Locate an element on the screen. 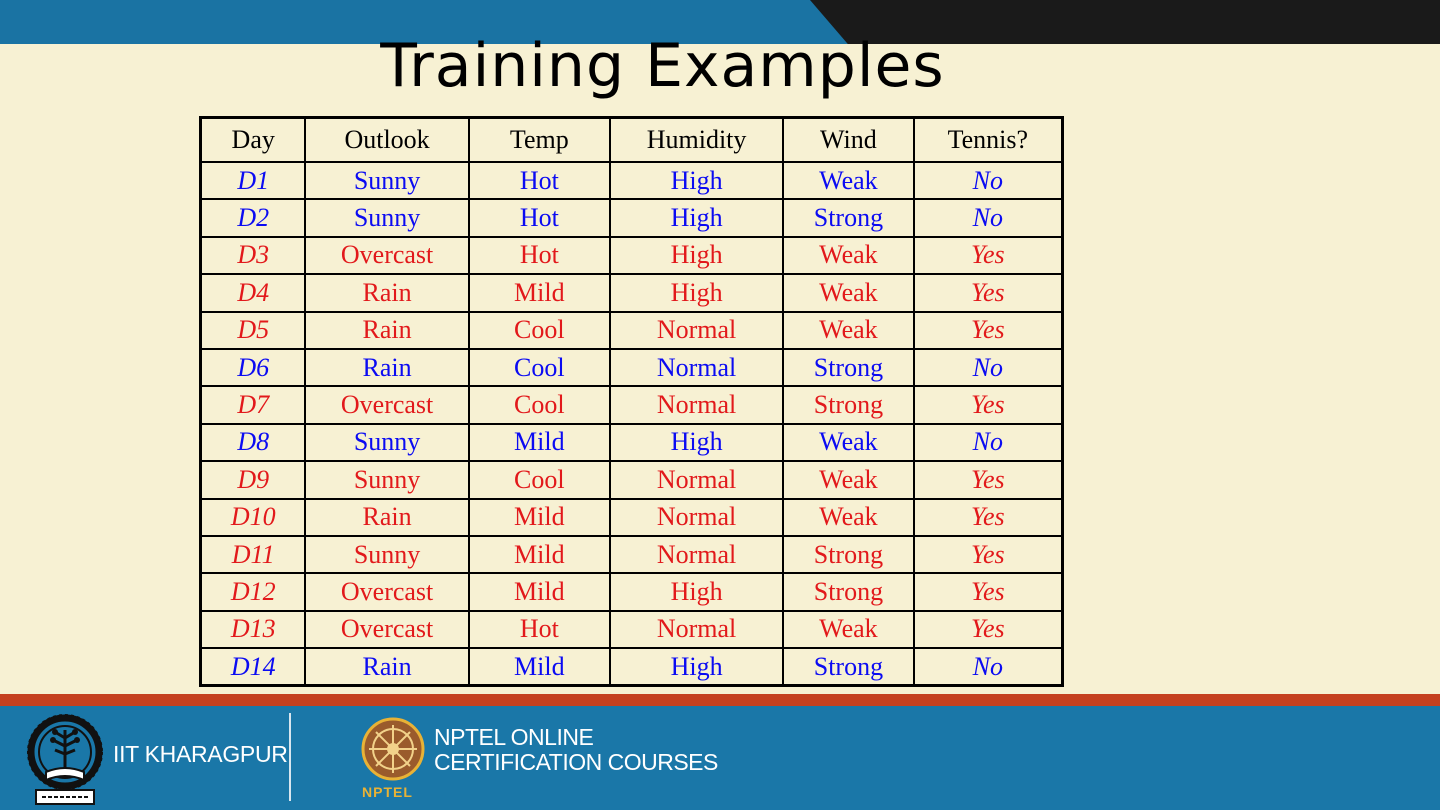  cell-day: D9 is located at coordinates (253, 480).